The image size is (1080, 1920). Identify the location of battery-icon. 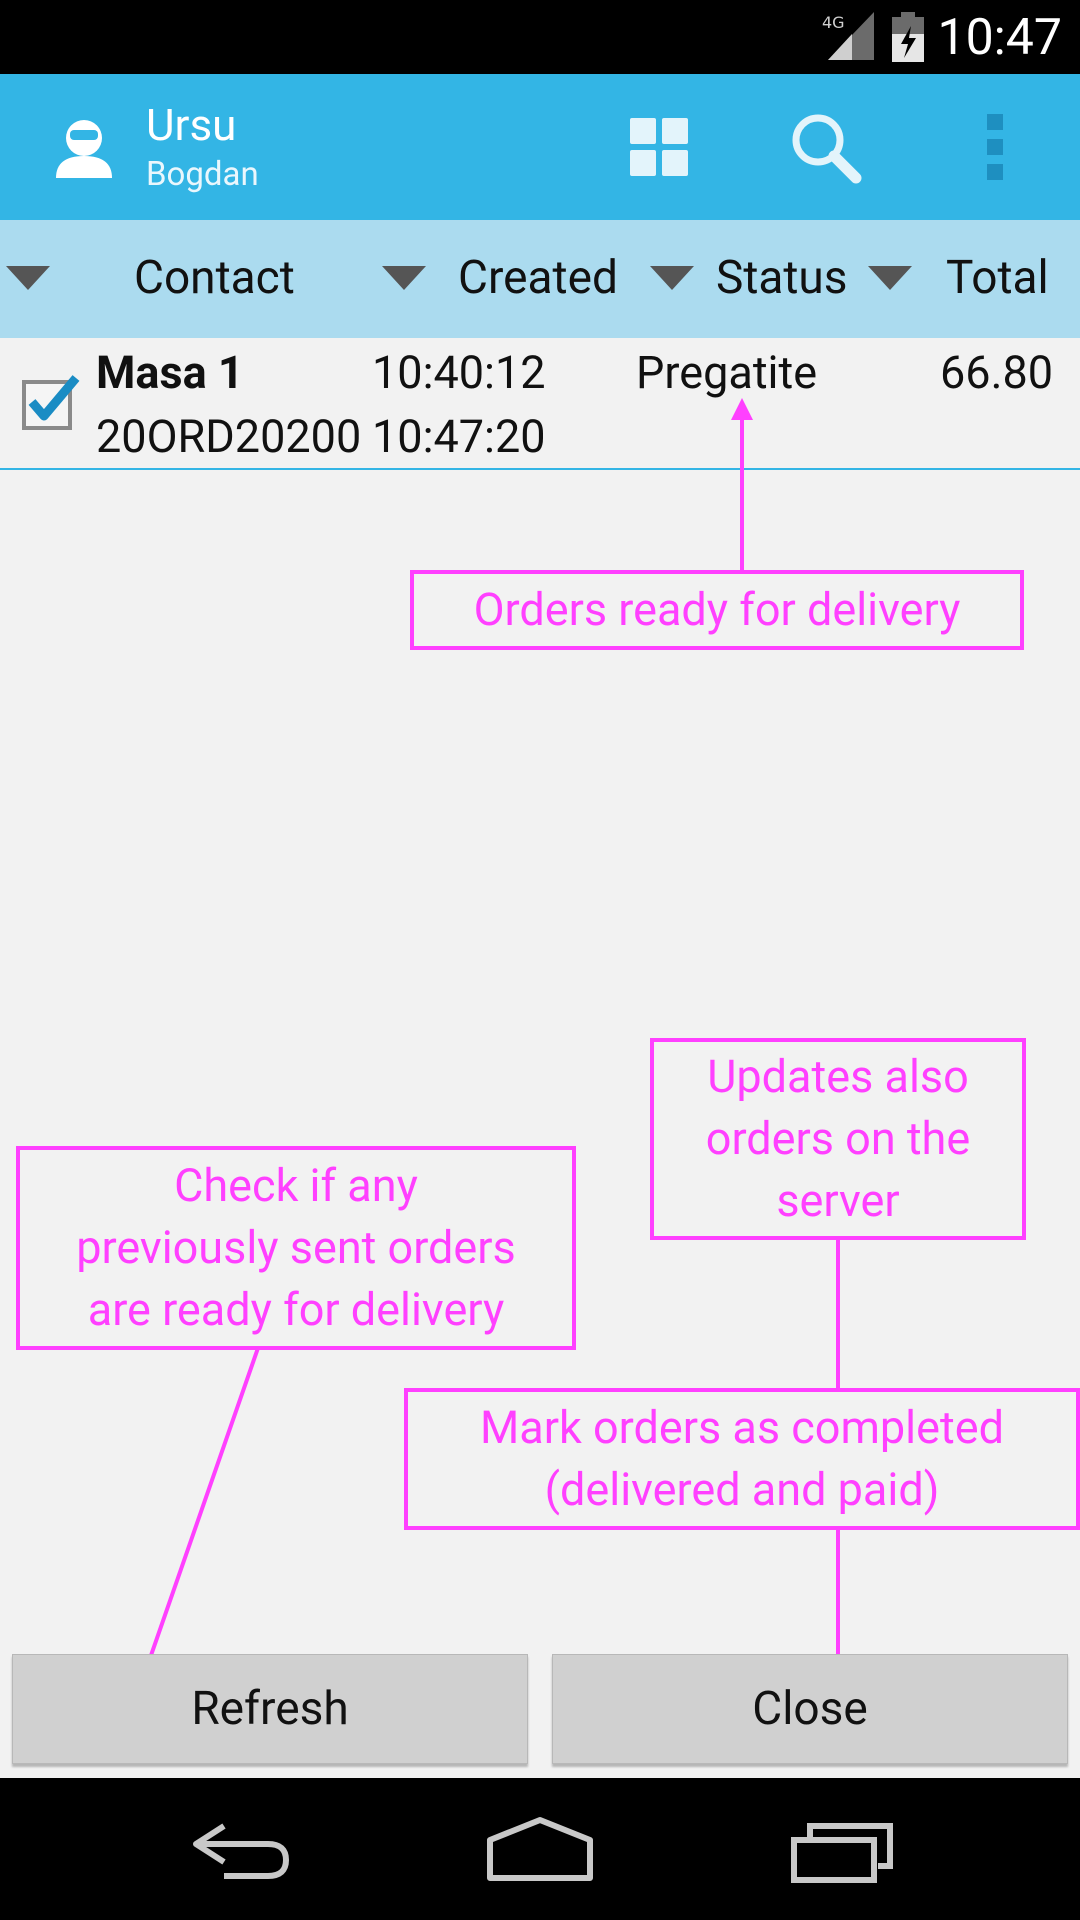
(908, 37).